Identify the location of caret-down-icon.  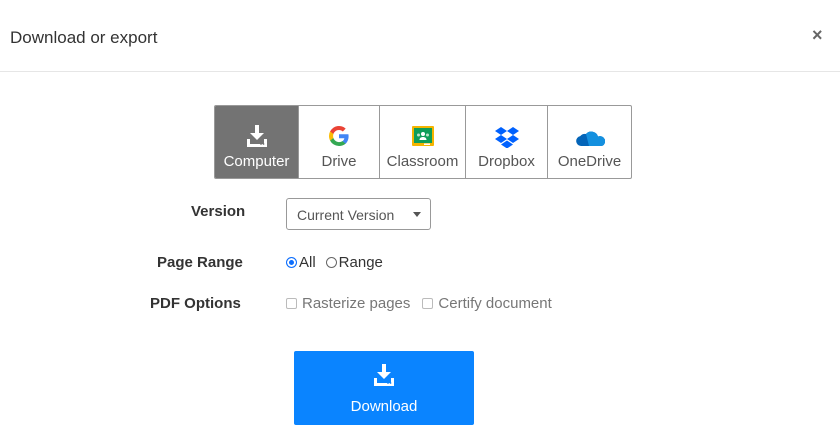
(417, 214).